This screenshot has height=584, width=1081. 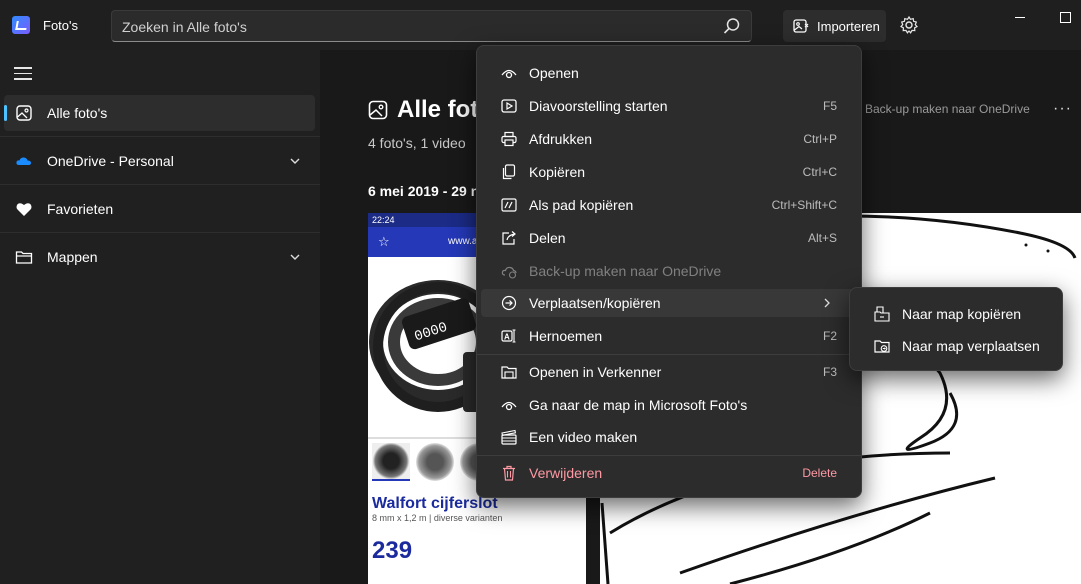 What do you see at coordinates (566, 473) in the screenshot?
I see `menu-item-label: Verwijderen` at bounding box center [566, 473].